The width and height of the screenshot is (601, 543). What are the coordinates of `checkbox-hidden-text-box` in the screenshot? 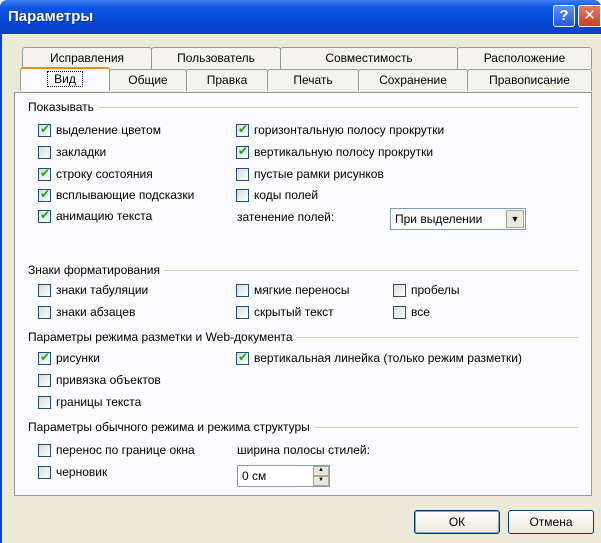 It's located at (242, 312).